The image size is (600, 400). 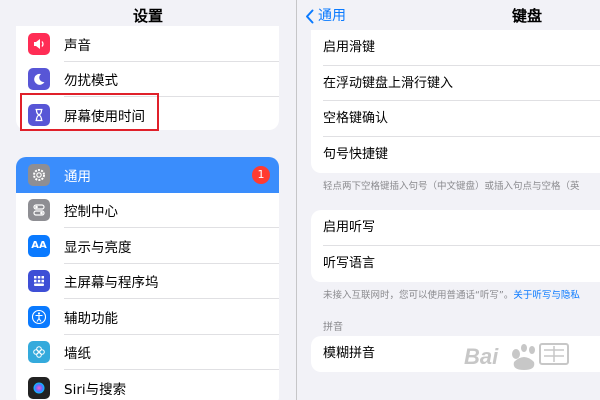 I want to click on baidu-watermark-logo: Bai, so click(x=516, y=356).